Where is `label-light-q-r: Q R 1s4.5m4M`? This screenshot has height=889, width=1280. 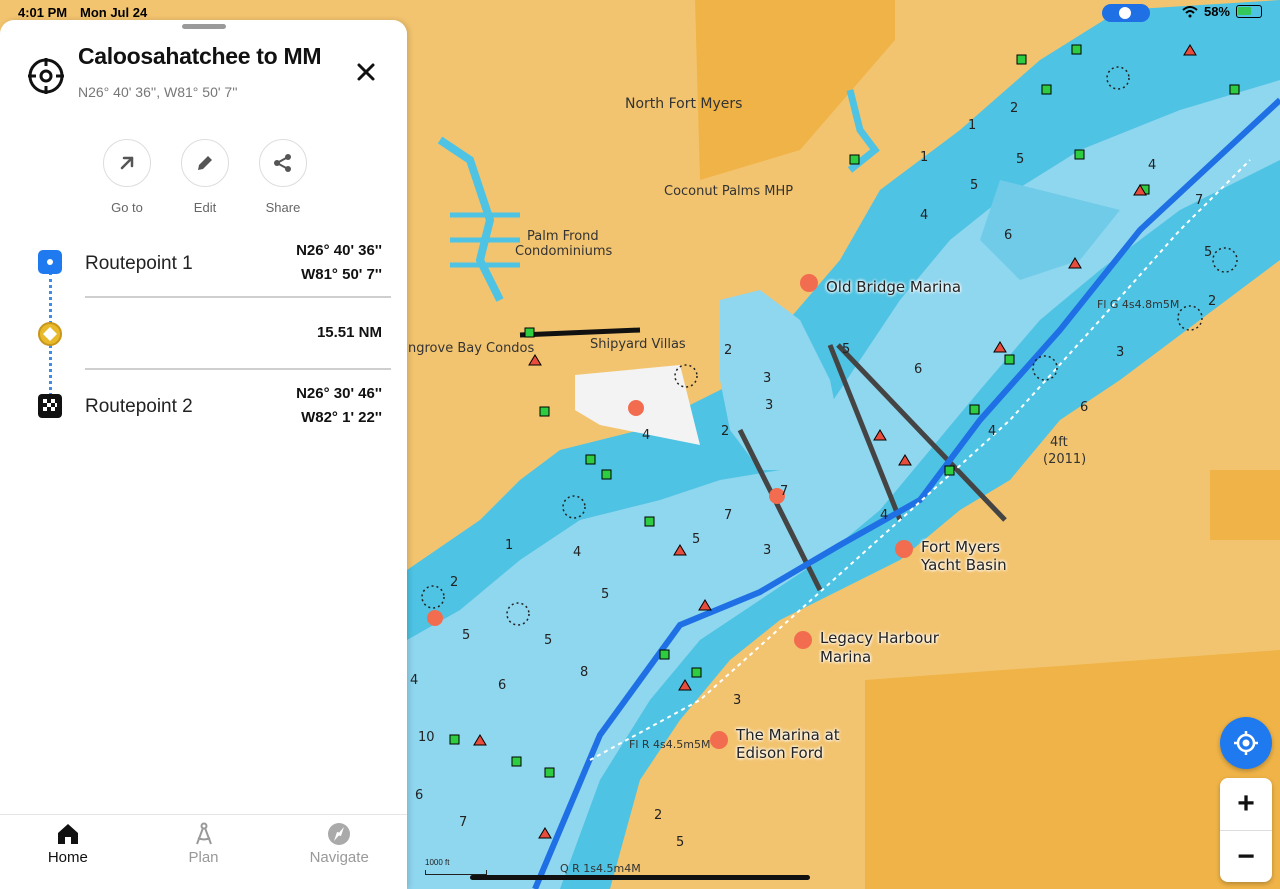 label-light-q-r: Q R 1s4.5m4M is located at coordinates (600, 868).